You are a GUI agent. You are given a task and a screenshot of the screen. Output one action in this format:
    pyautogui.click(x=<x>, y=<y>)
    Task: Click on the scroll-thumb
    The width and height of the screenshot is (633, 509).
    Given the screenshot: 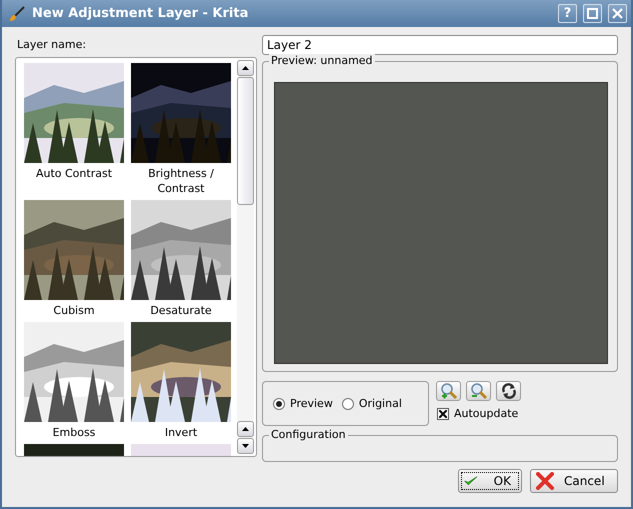 What is the action you would take?
    pyautogui.click(x=245, y=141)
    